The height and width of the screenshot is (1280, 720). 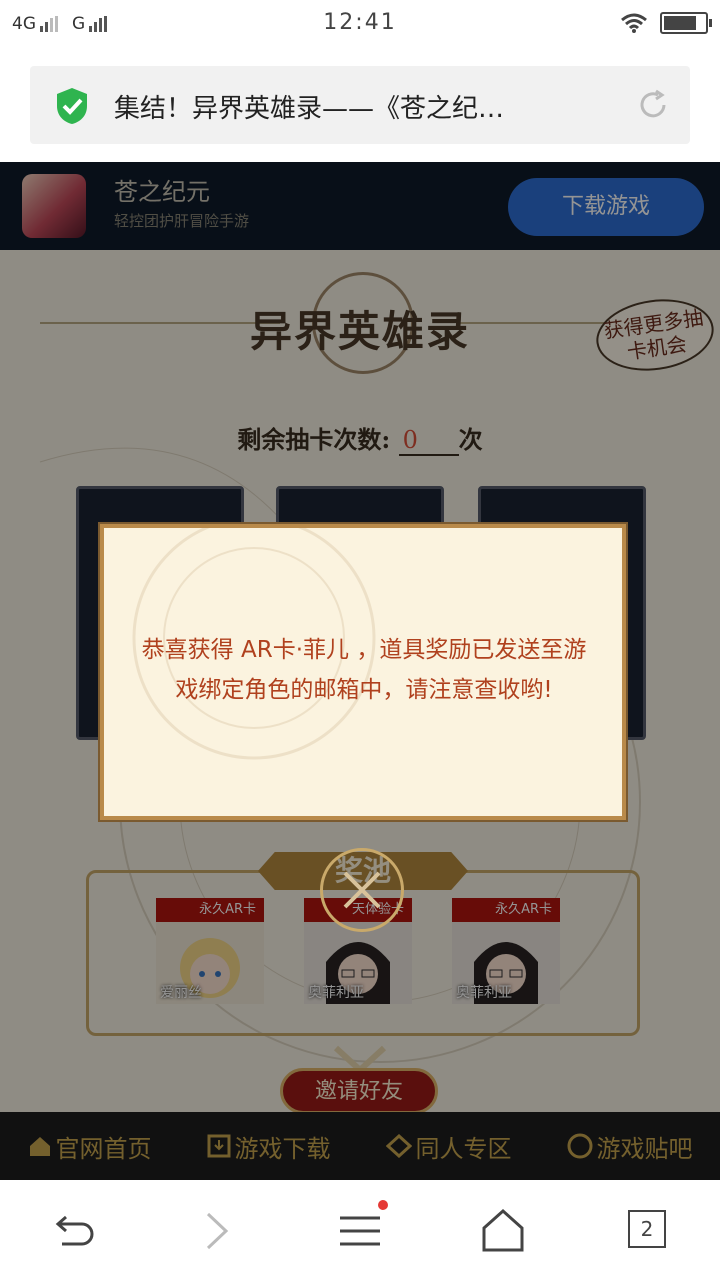 I want to click on menu-button, so click(x=362, y=1228).